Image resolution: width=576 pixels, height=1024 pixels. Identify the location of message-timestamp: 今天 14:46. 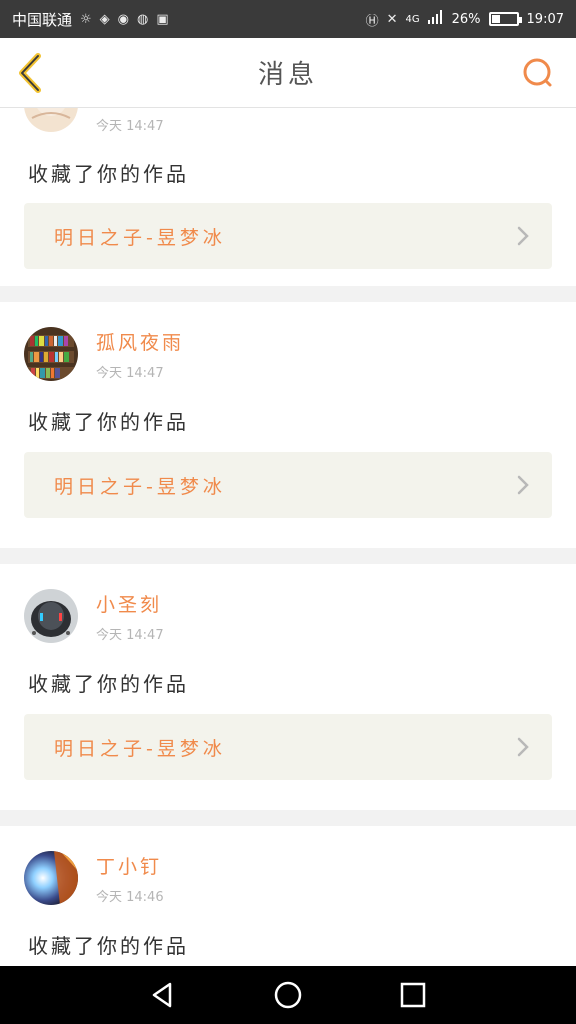
(130, 897).